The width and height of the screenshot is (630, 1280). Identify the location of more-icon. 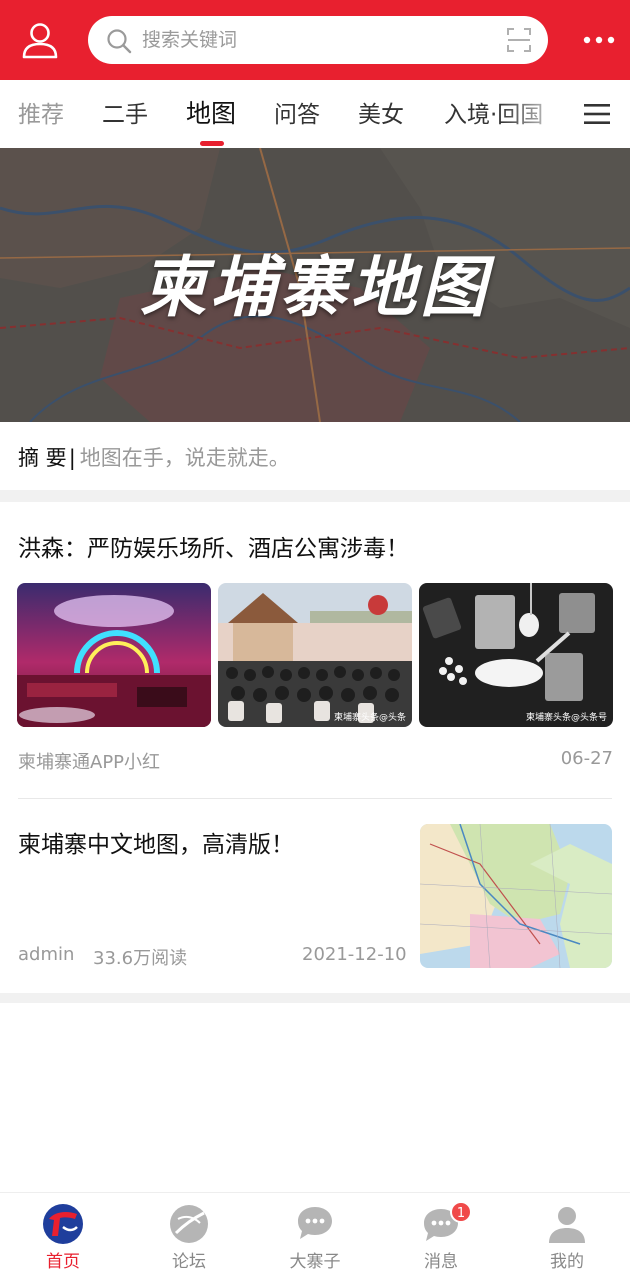
(599, 40).